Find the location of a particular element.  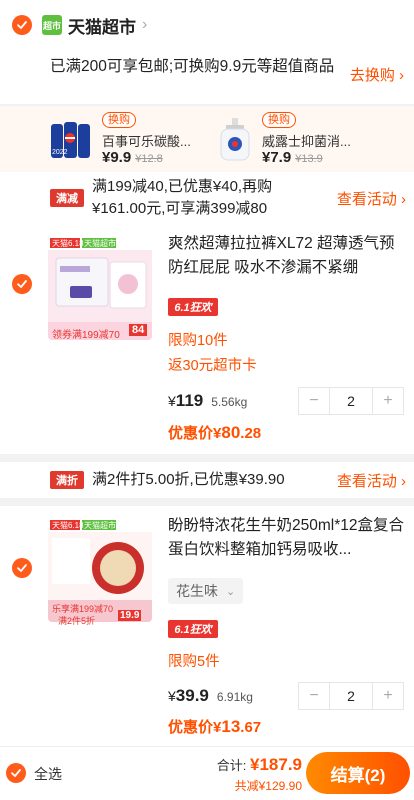

soap-product-image is located at coordinates (235, 139).